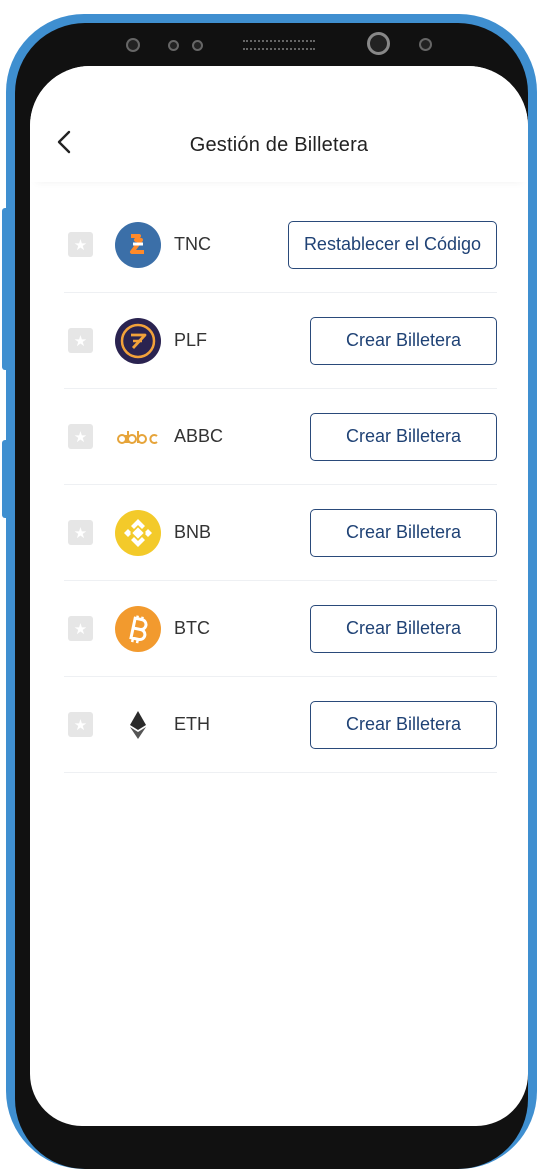 The width and height of the screenshot is (543, 1169). I want to click on wallet-symbol: BNB, so click(193, 532).